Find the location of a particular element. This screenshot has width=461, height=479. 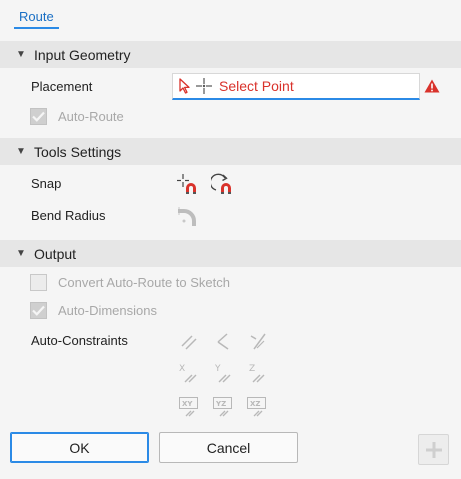

constraint-y-button: Y is located at coordinates (223, 373).